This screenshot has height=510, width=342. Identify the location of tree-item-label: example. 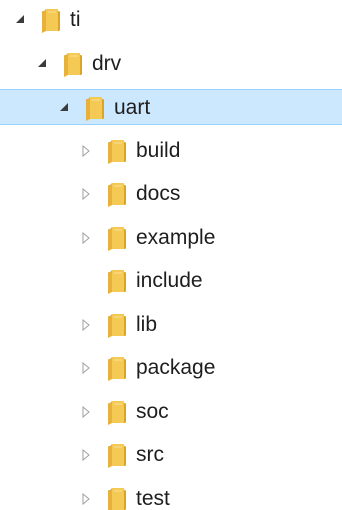
(176, 237).